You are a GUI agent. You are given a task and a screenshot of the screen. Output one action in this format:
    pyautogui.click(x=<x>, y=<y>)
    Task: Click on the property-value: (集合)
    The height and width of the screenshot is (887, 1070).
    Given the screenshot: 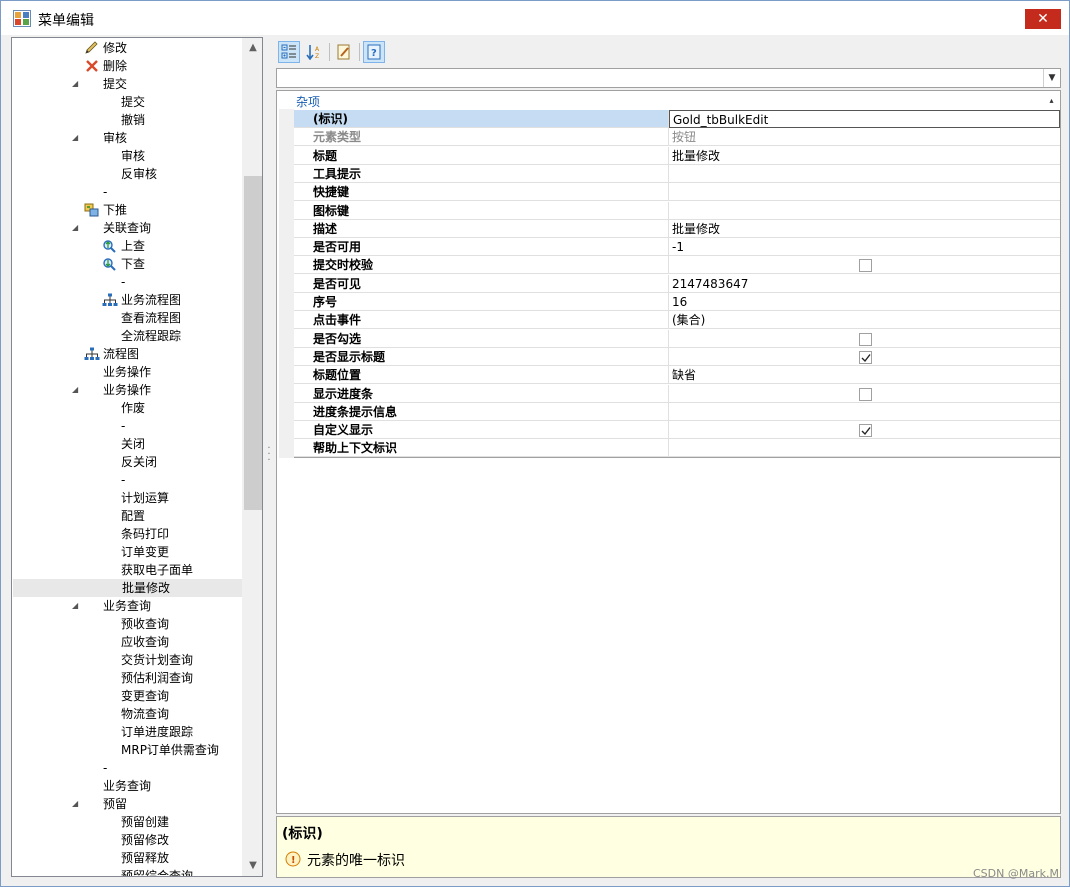 What is the action you would take?
    pyautogui.click(x=864, y=320)
    